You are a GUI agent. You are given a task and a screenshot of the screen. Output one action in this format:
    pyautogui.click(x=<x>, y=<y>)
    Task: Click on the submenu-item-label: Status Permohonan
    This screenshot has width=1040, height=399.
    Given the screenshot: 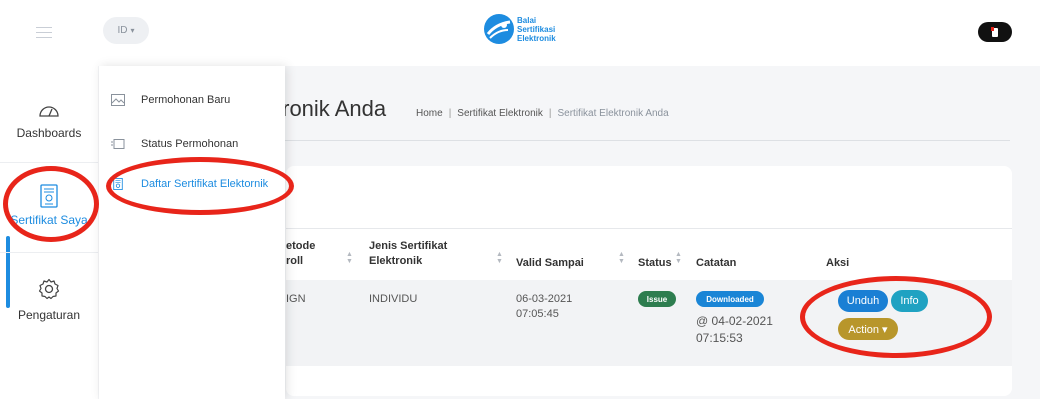 What is the action you would take?
    pyautogui.click(x=190, y=144)
    